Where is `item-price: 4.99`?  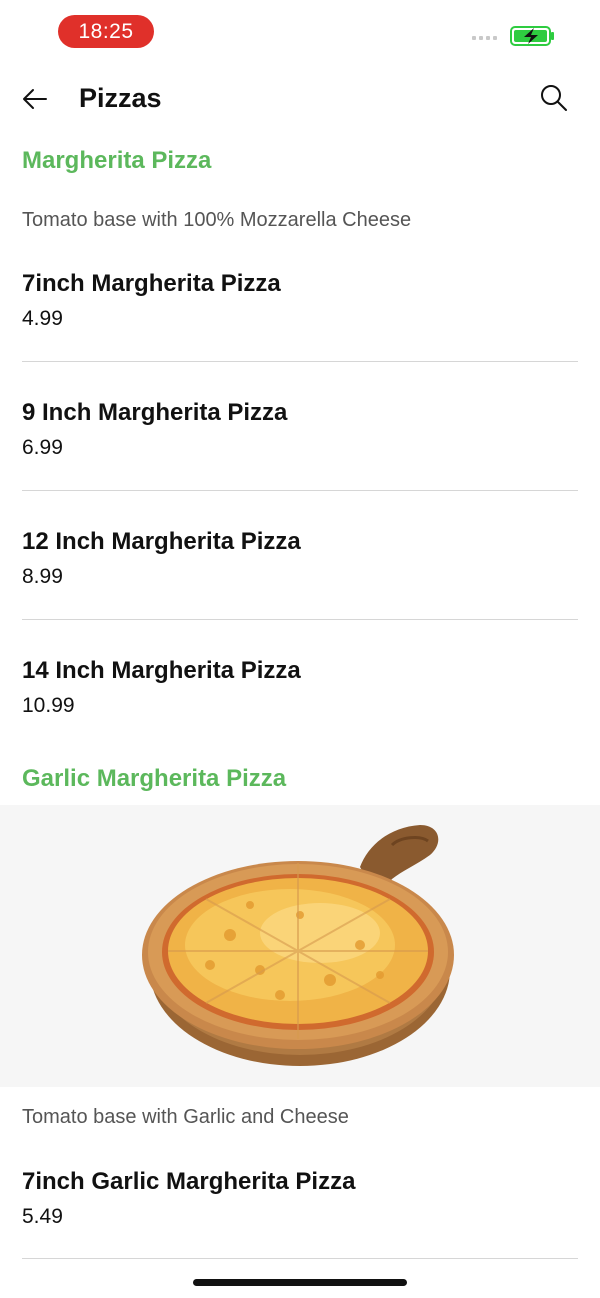
item-price: 4.99 is located at coordinates (42, 318).